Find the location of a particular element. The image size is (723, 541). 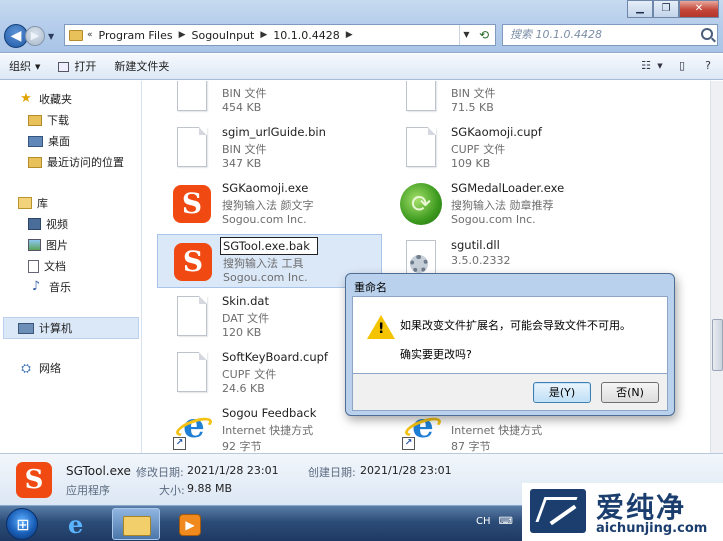

folder-icon is located at coordinates (137, 526).